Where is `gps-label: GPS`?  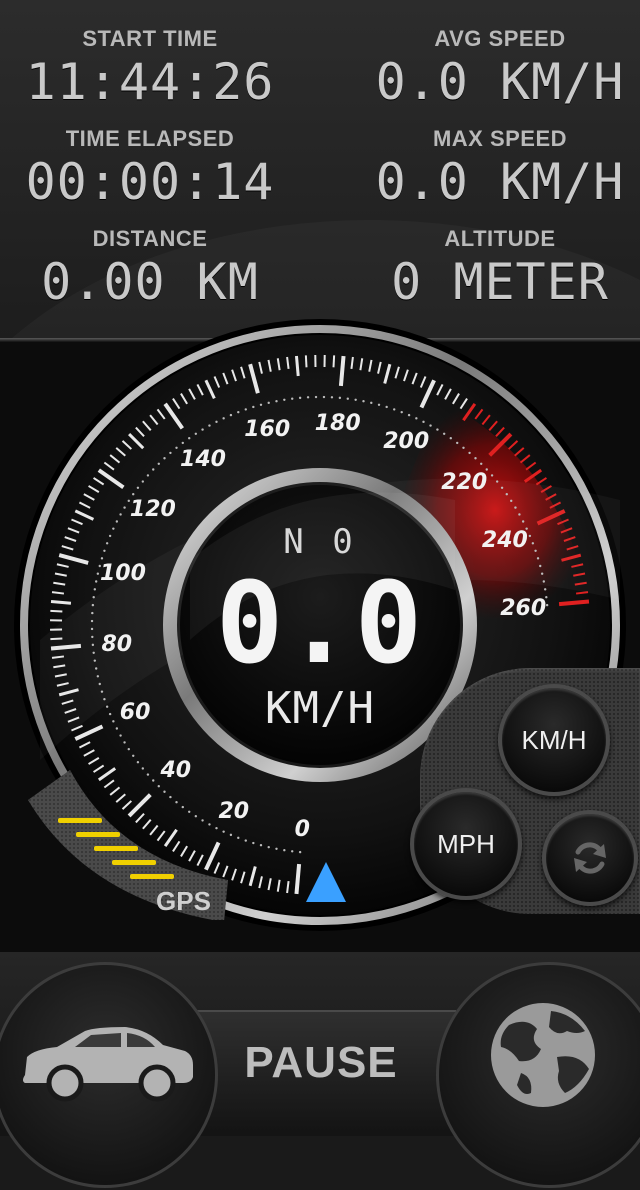
gps-label: GPS is located at coordinates (183, 901).